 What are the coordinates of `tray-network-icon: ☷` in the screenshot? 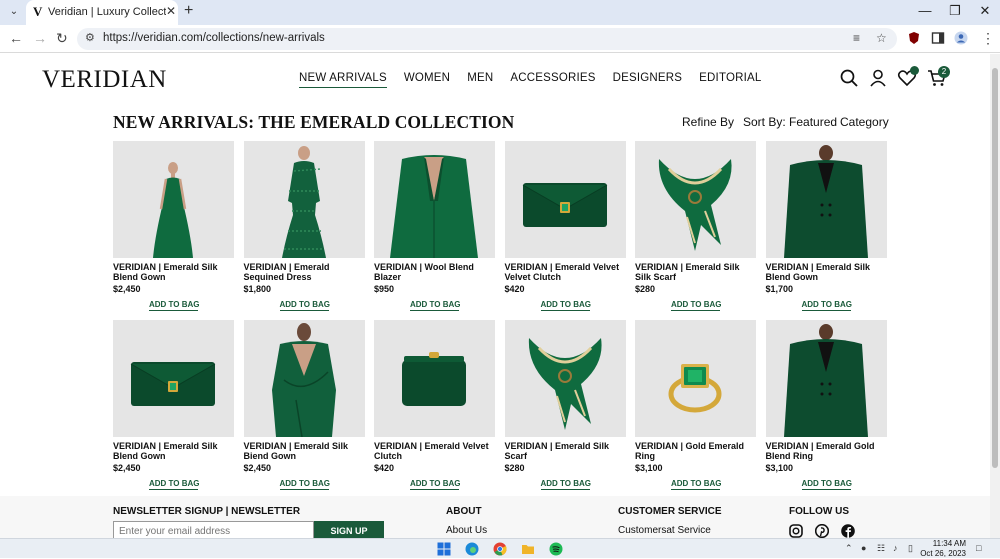 It's located at (881, 548).